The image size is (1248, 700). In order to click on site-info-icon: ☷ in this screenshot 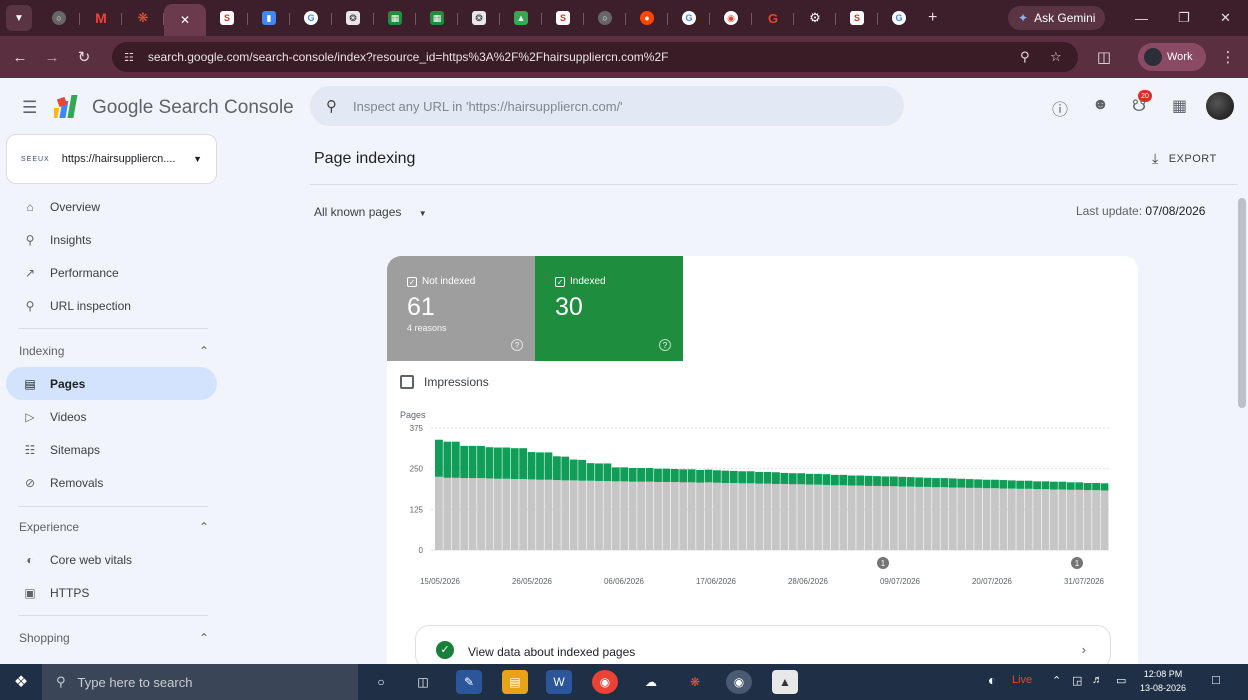, I will do `click(129, 57)`.